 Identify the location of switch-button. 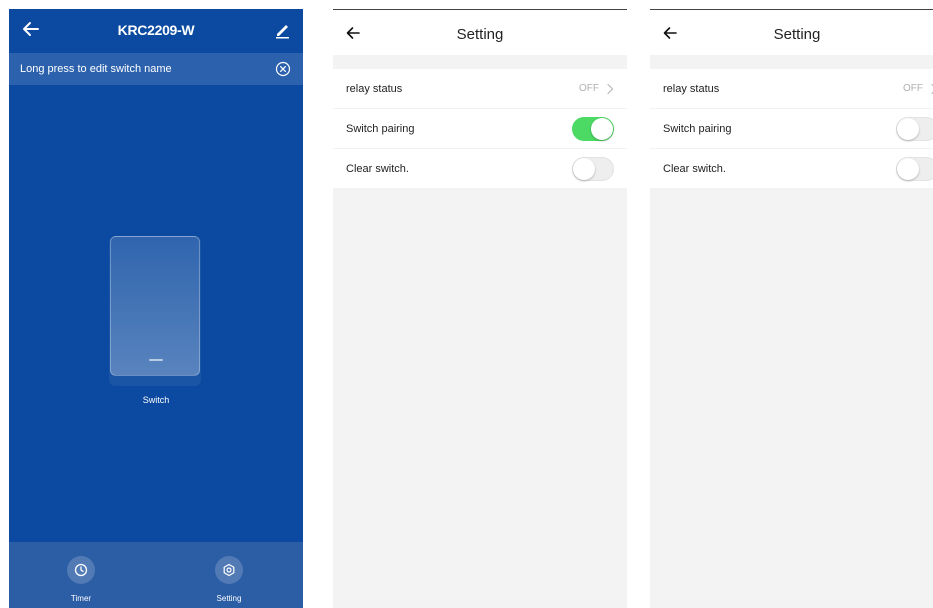
(155, 306).